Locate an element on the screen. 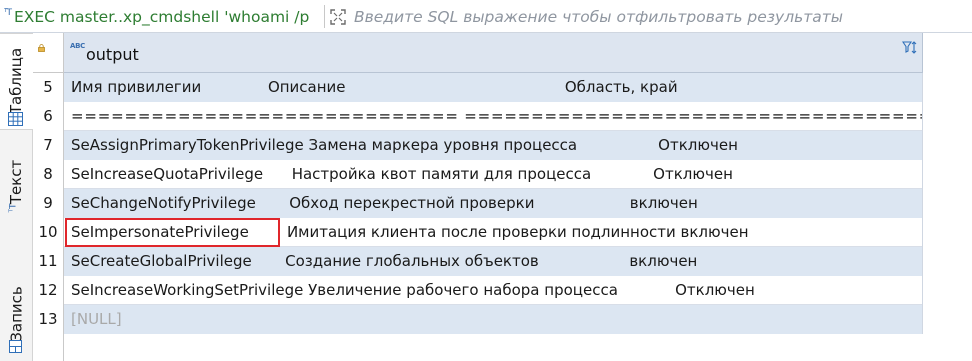 This screenshot has height=361, width=972. query-text-tab: ᵀT EXEC master..xp_cmdshell 'whoami /p is located at coordinates (164, 16).